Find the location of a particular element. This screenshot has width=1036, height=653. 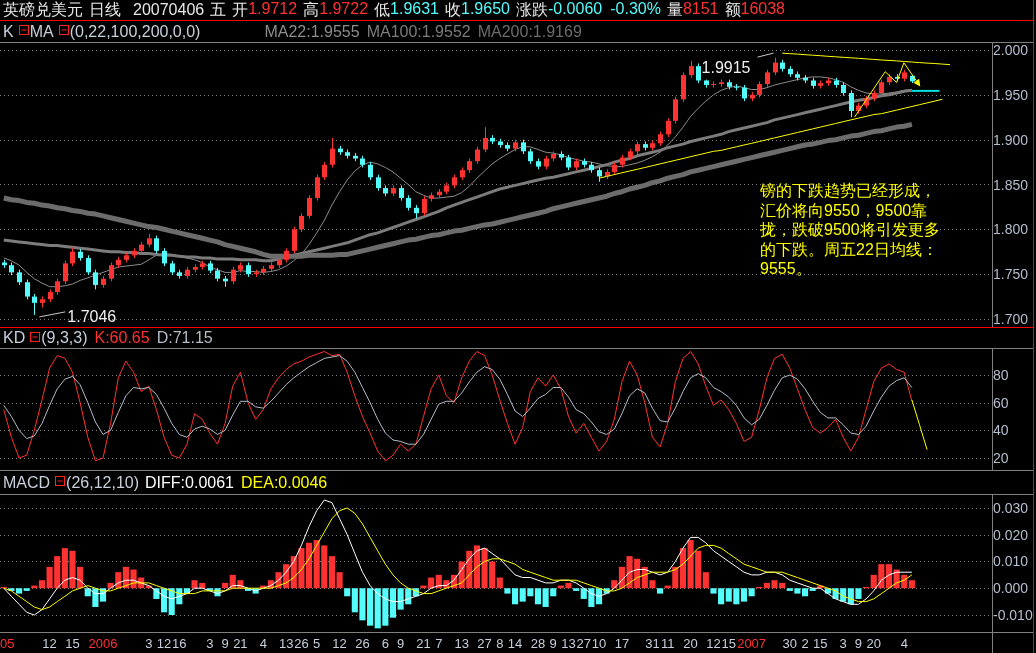

indicator-reading: DEA:0.0046 is located at coordinates (284, 482).